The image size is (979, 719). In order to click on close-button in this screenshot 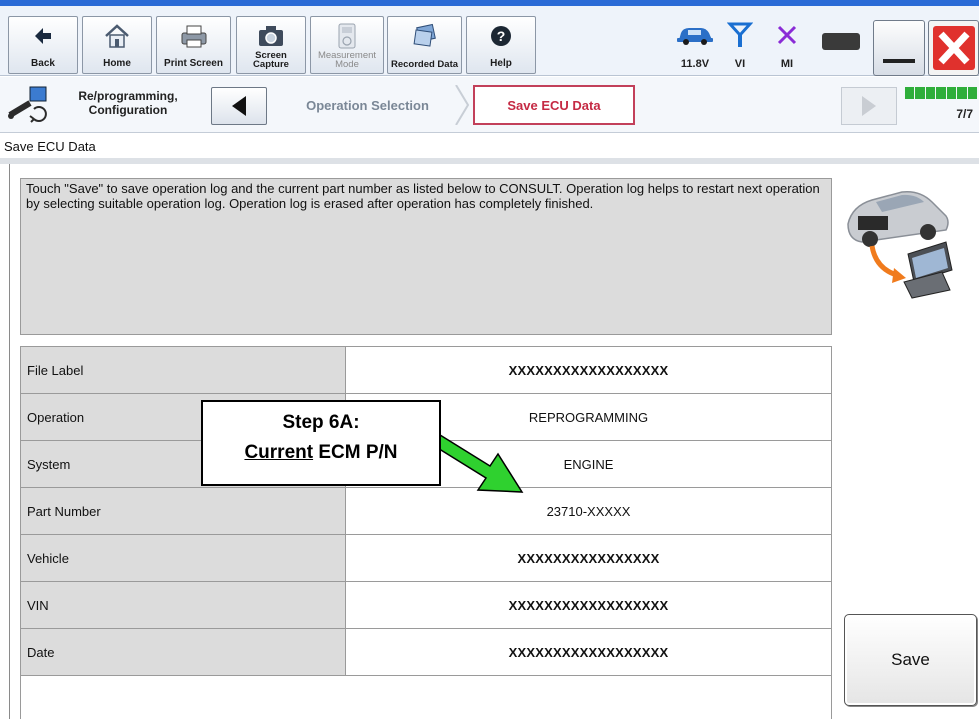, I will do `click(953, 48)`.